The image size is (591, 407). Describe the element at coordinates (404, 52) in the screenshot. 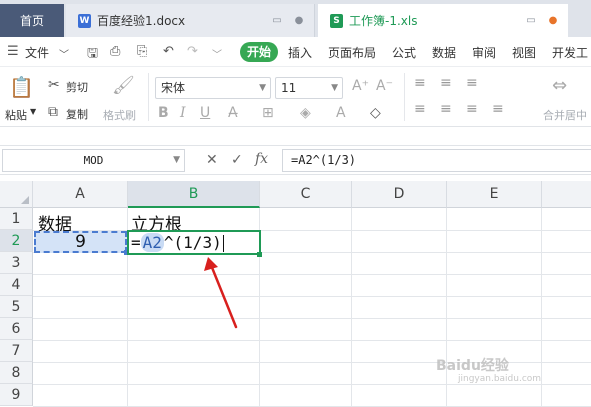

I see `menu-formulas: 公式` at that location.